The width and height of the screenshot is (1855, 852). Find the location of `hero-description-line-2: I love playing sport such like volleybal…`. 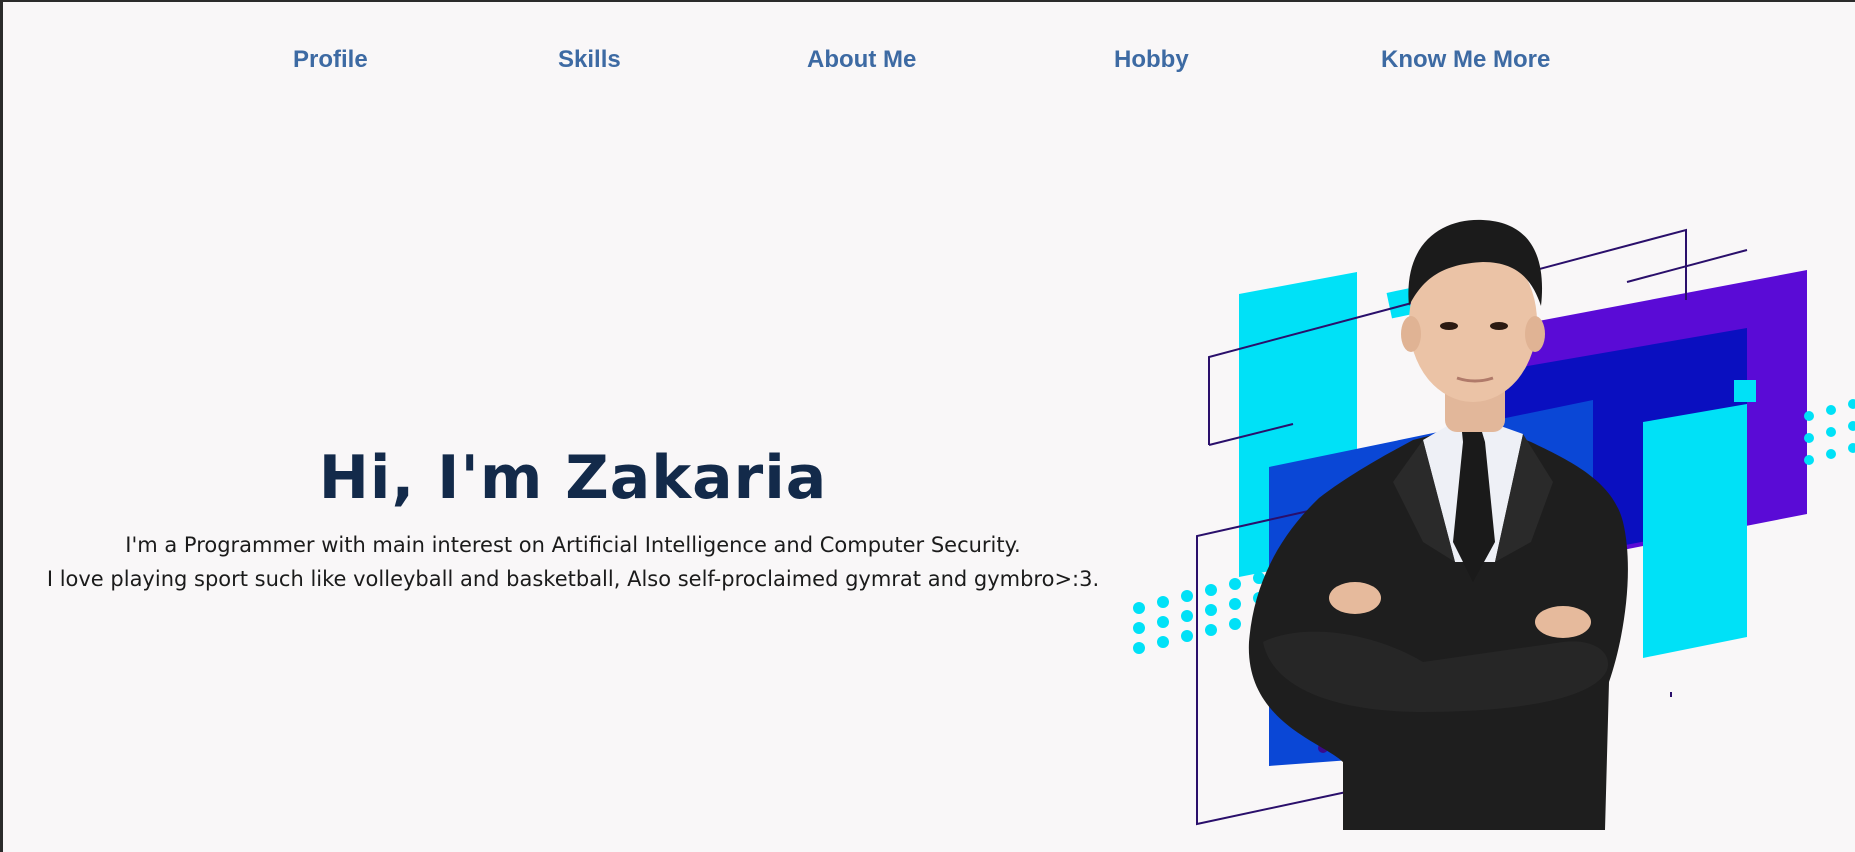

hero-description-line-2: I love playing sport such like volleybal… is located at coordinates (573, 579).